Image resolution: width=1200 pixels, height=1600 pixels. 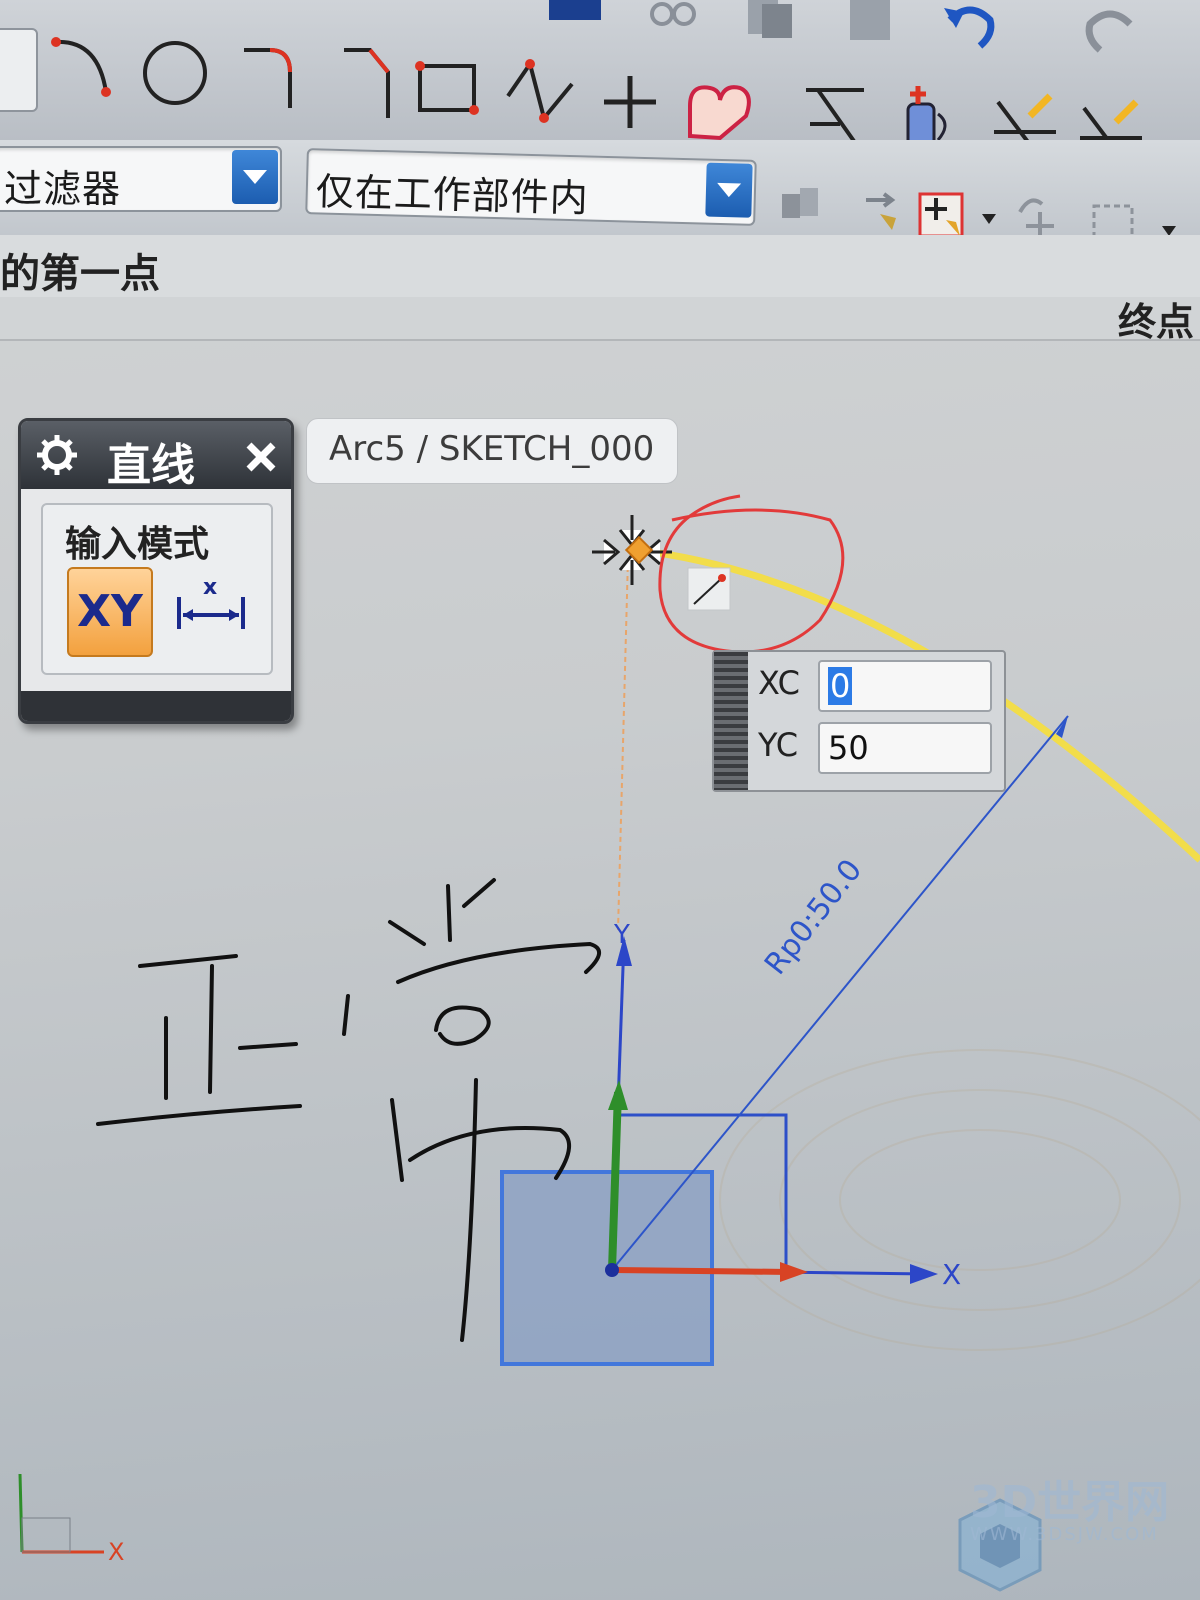 What do you see at coordinates (449, 90) in the screenshot?
I see `rectangle-tool-icon` at bounding box center [449, 90].